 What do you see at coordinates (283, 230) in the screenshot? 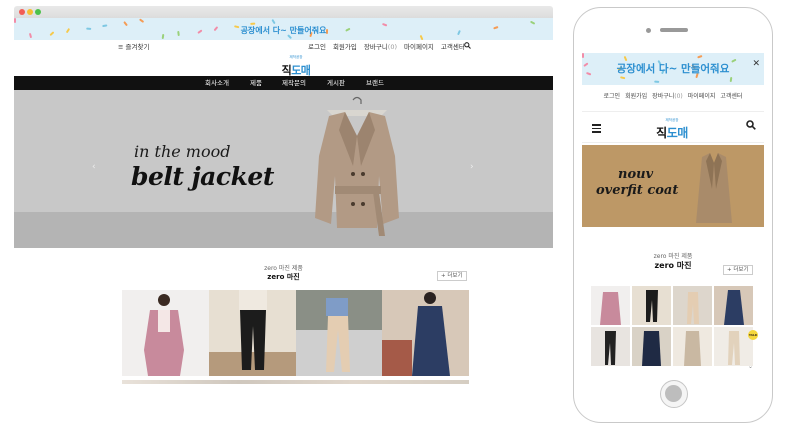
I see `hero-floor` at bounding box center [283, 230].